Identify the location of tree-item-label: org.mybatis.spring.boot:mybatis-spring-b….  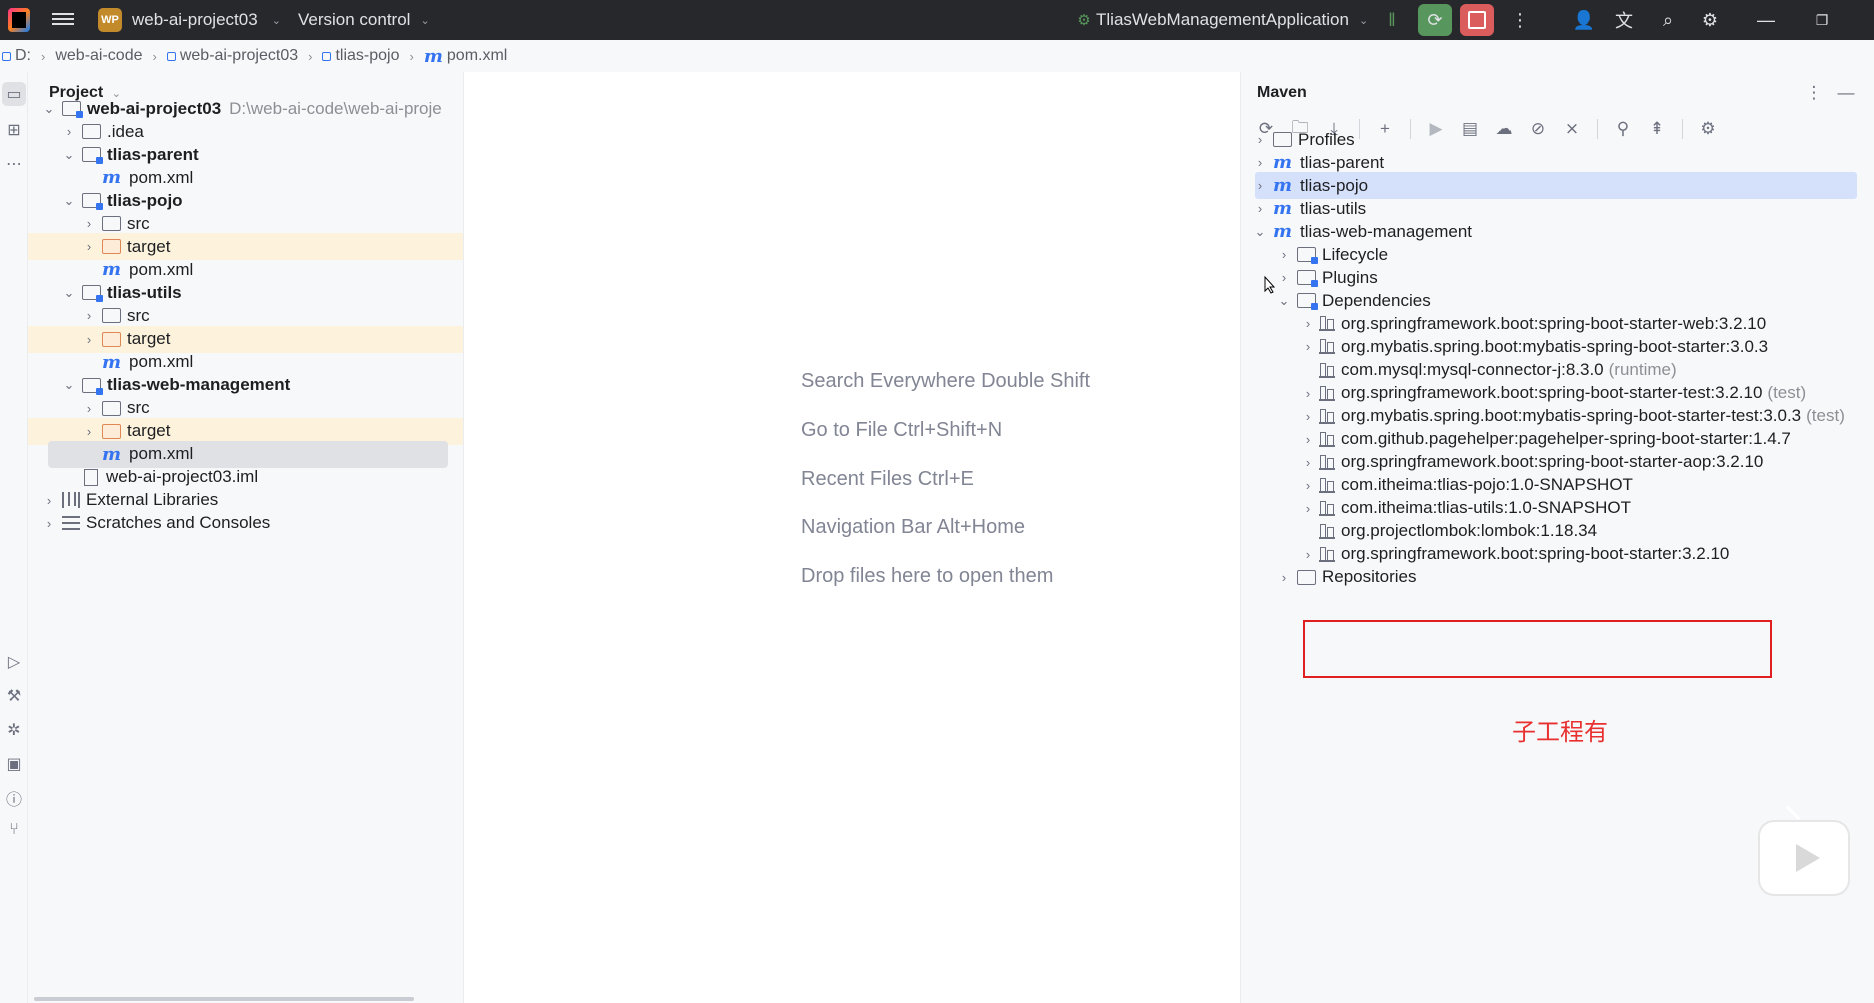
(1571, 416).